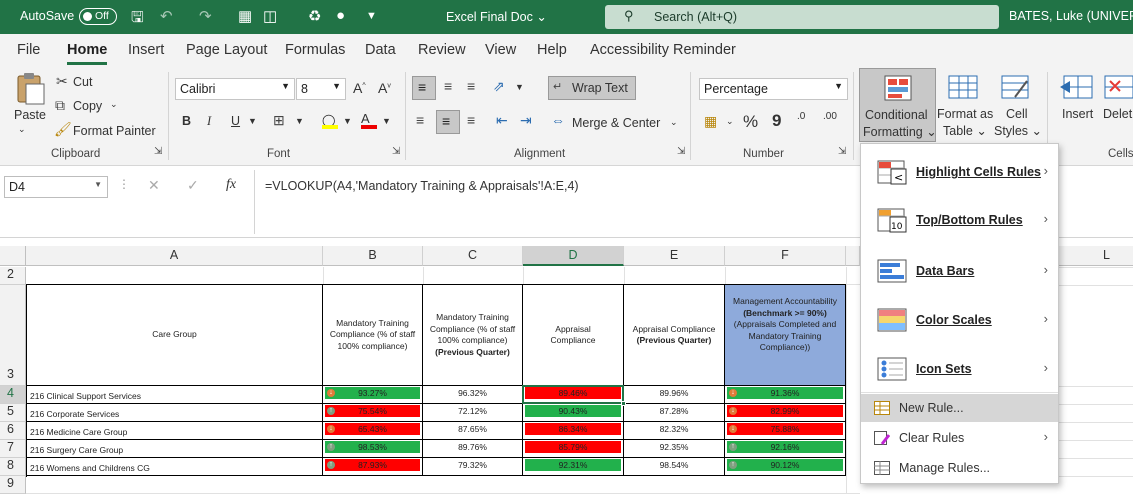  What do you see at coordinates (959, 369) in the screenshot?
I see `menu-item-icon-sets: Icon Sets ›` at bounding box center [959, 369].